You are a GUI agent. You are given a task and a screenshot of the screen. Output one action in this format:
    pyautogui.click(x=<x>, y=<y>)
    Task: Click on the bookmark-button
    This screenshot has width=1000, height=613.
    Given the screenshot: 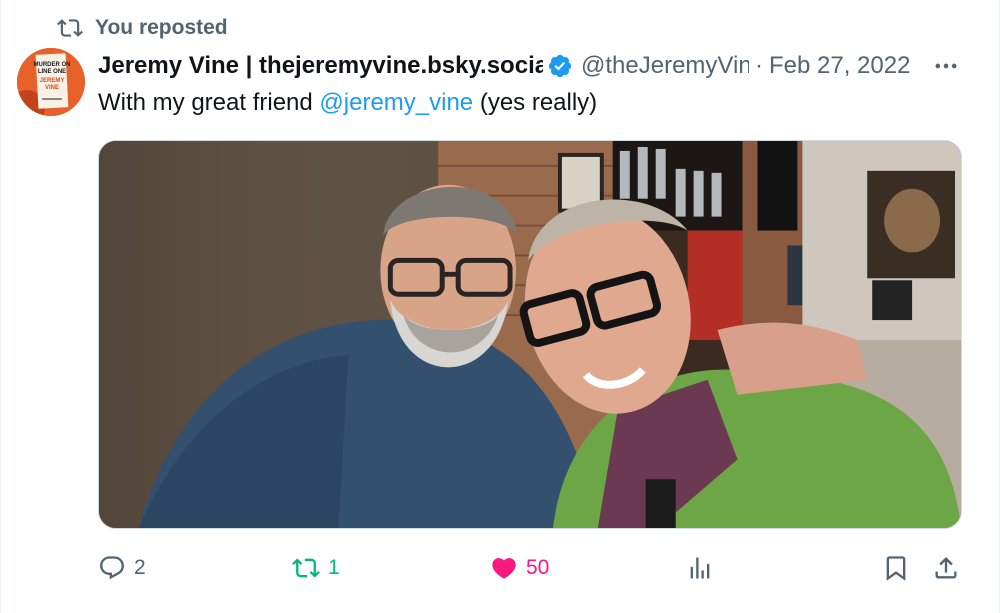 What is the action you would take?
    pyautogui.click(x=896, y=568)
    